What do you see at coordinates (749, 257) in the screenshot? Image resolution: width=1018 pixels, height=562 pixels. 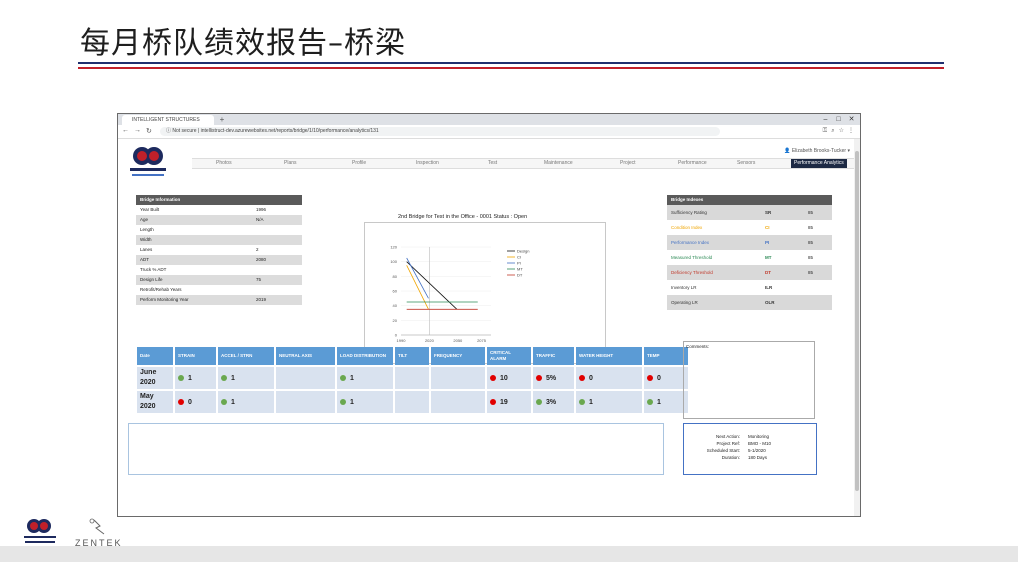 I see `bridge-index-row: Measured Threshold MT 85` at bounding box center [749, 257].